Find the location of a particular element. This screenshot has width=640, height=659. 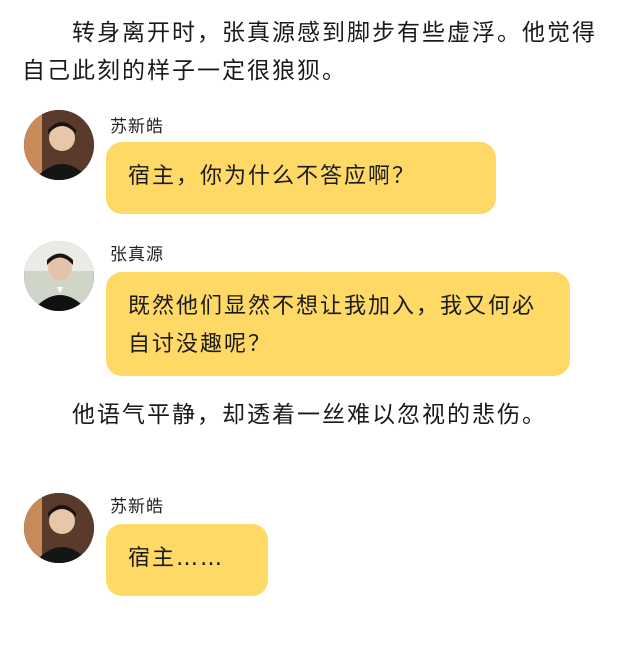

avatar-zhang-zhenyuan is located at coordinates (59, 276).